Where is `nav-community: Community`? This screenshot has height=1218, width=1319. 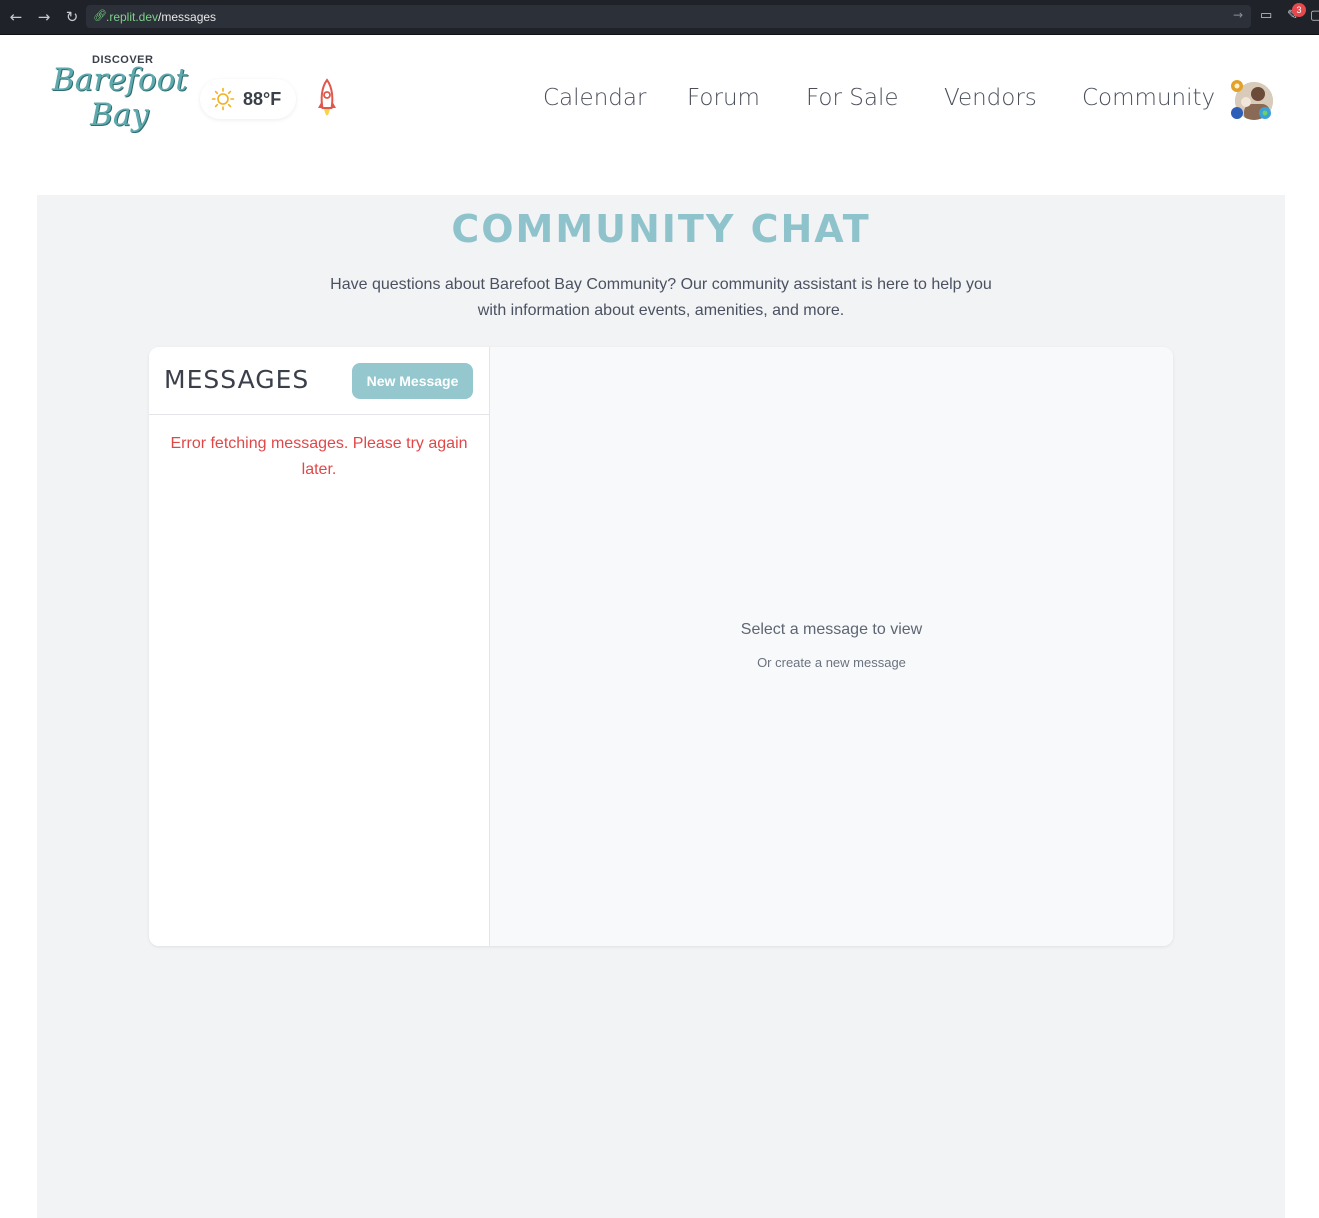
nav-community: Community is located at coordinates (1148, 98).